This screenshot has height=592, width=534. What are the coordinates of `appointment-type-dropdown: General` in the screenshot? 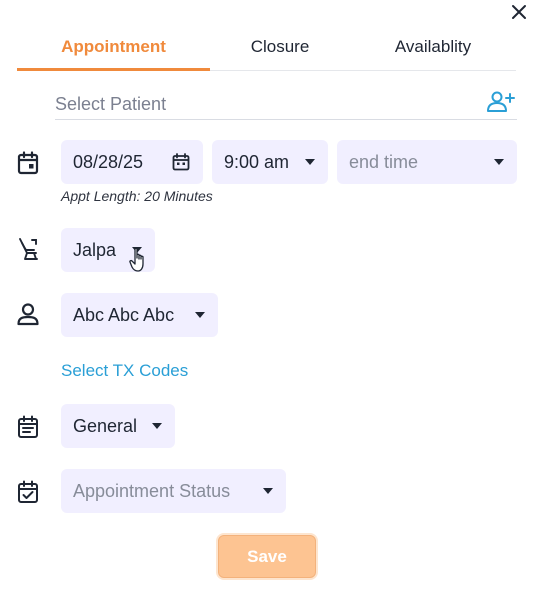 It's located at (118, 426).